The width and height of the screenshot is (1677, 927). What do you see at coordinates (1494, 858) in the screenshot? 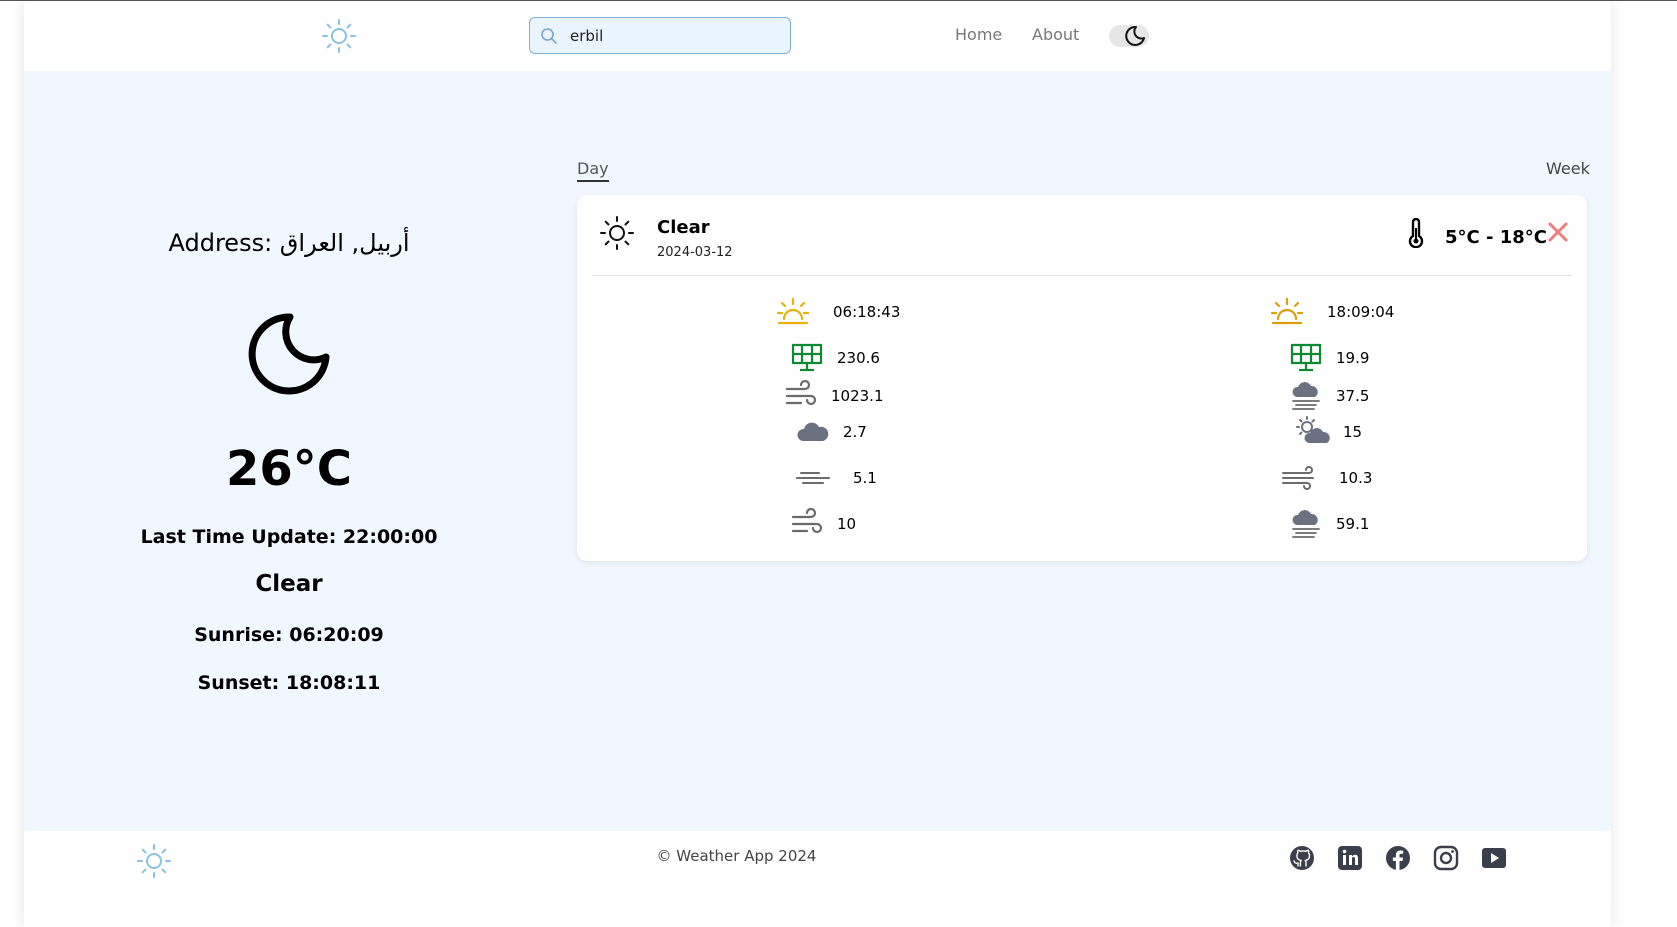
I see `youtube-icon` at bounding box center [1494, 858].